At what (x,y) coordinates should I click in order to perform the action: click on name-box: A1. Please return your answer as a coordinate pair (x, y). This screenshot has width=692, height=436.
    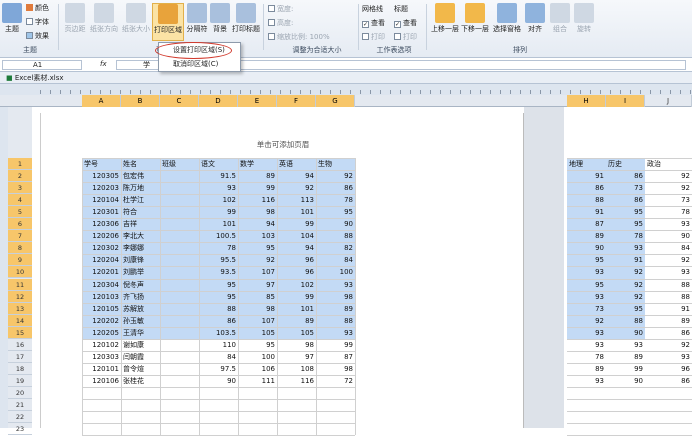
    Looking at the image, I should click on (42, 65).